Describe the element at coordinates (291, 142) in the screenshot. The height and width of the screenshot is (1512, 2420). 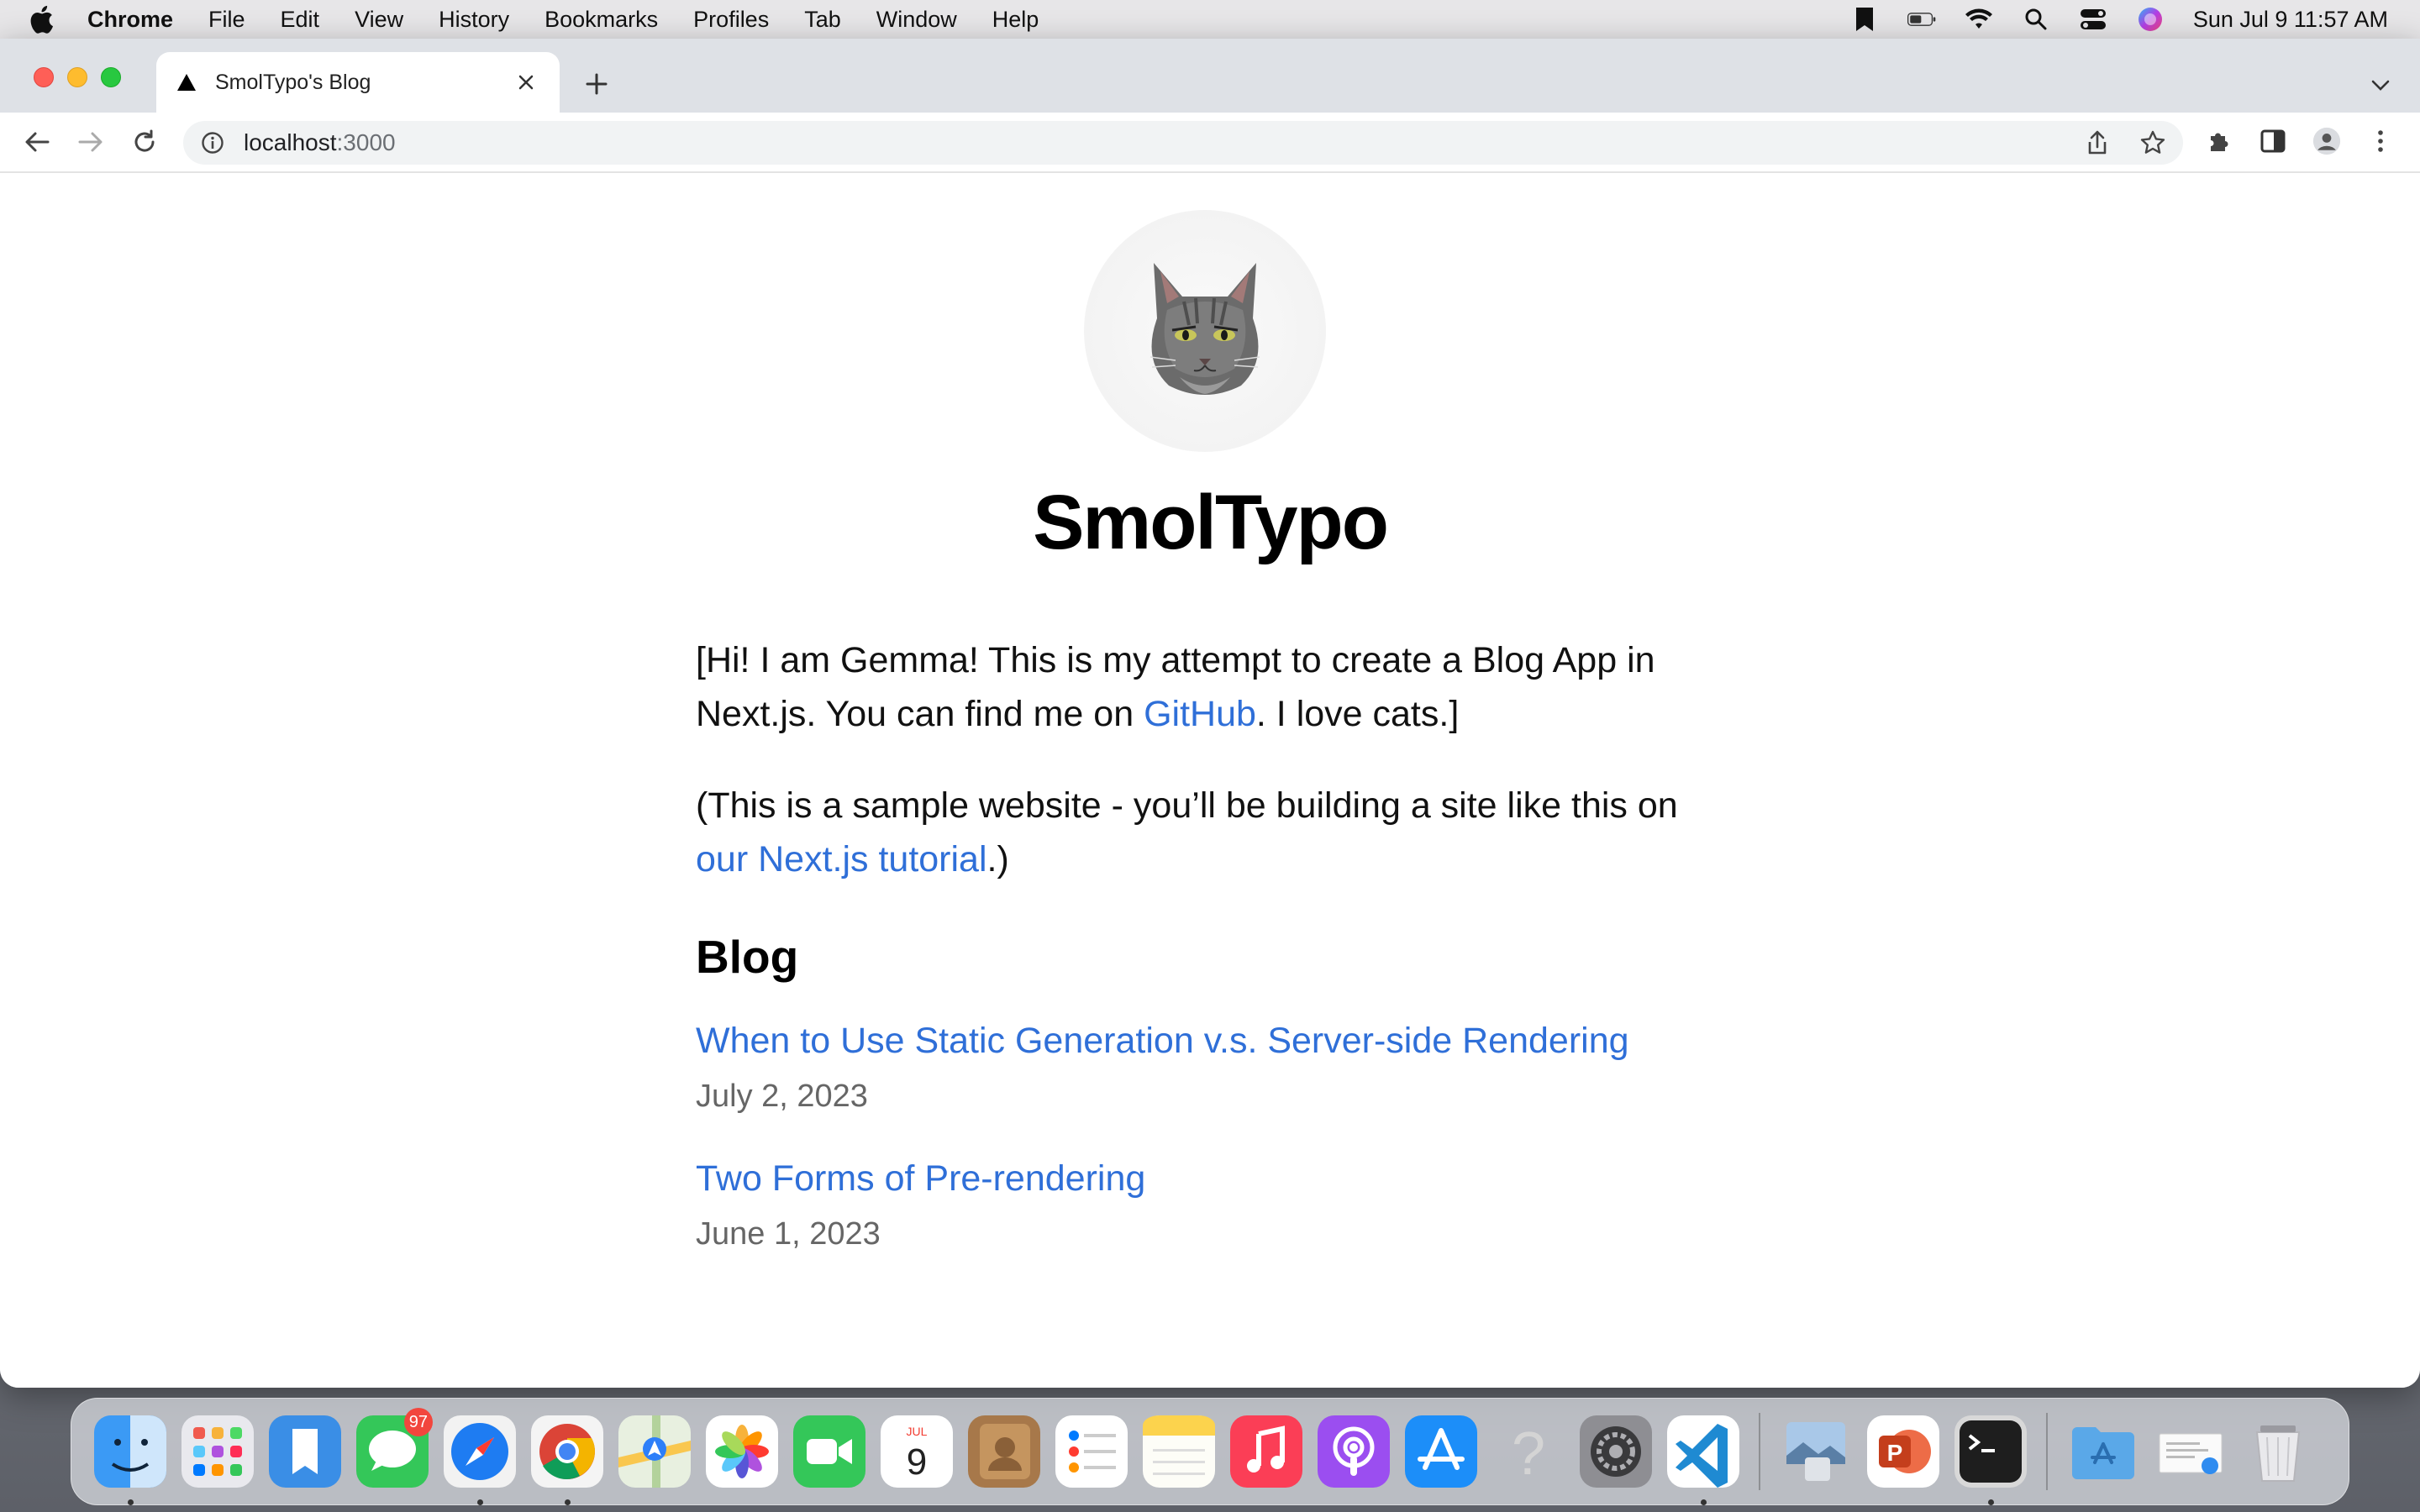
I see `url-host: localhost` at that location.